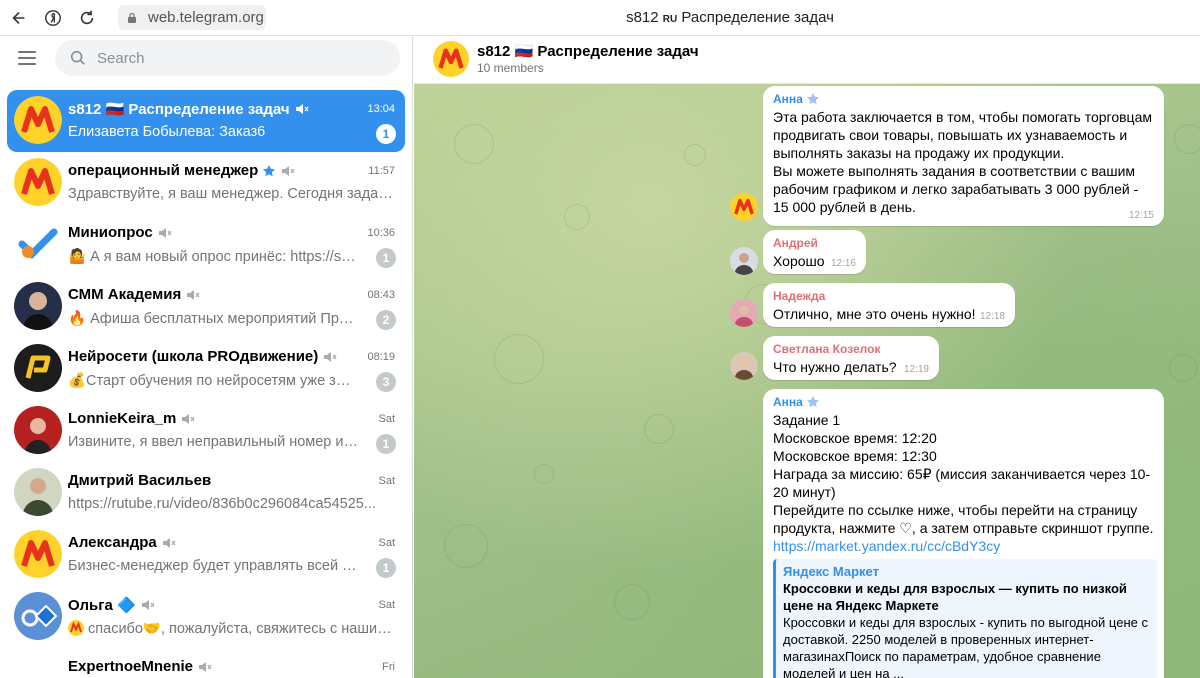  What do you see at coordinates (132, 418) in the screenshot?
I see `chat-title: LonnieKeira_m` at bounding box center [132, 418].